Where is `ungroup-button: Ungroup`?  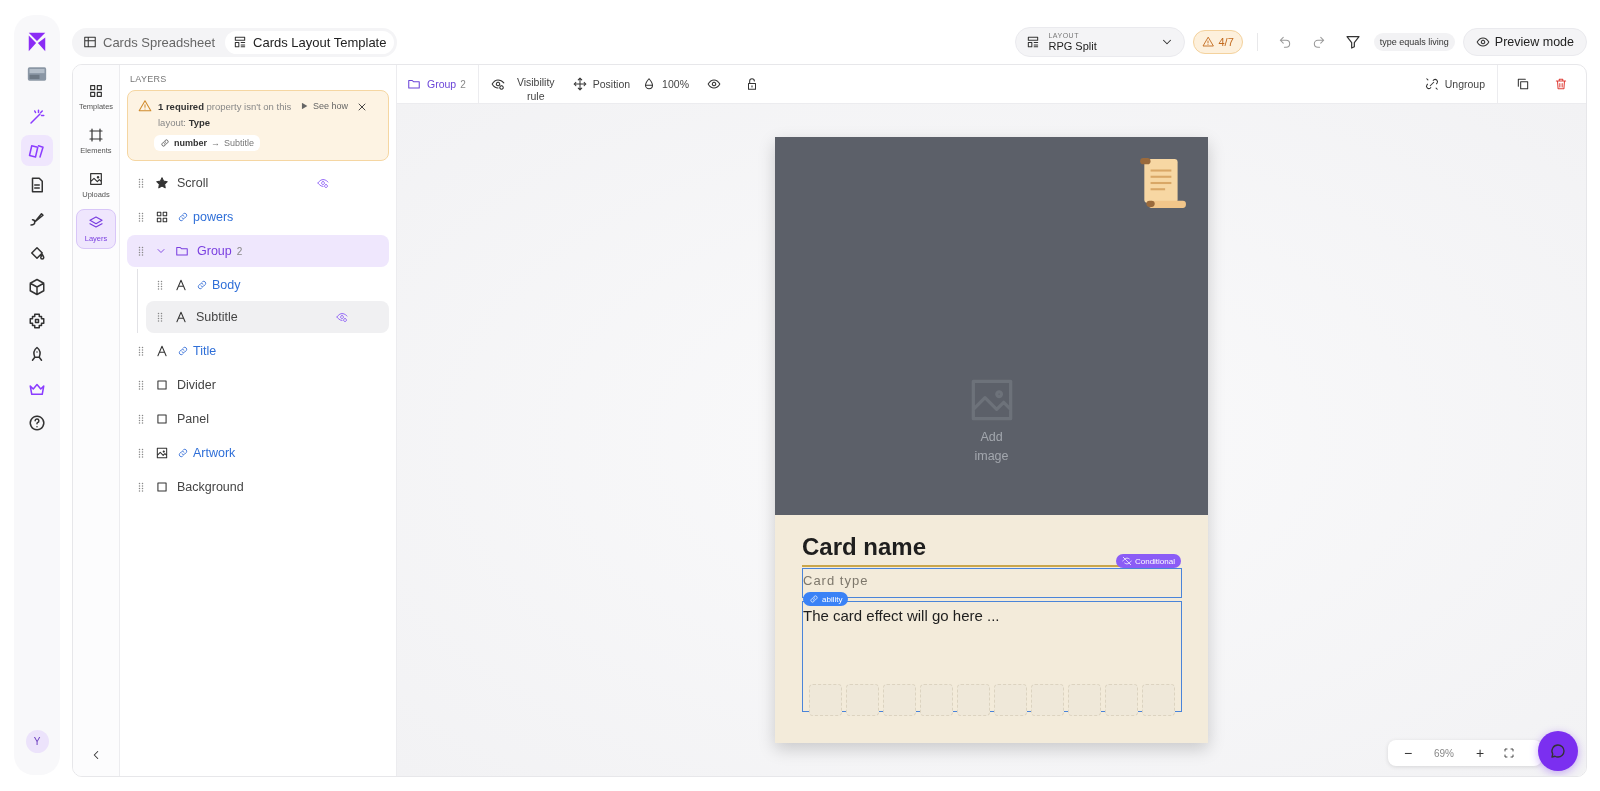 ungroup-button: Ungroup is located at coordinates (1454, 84).